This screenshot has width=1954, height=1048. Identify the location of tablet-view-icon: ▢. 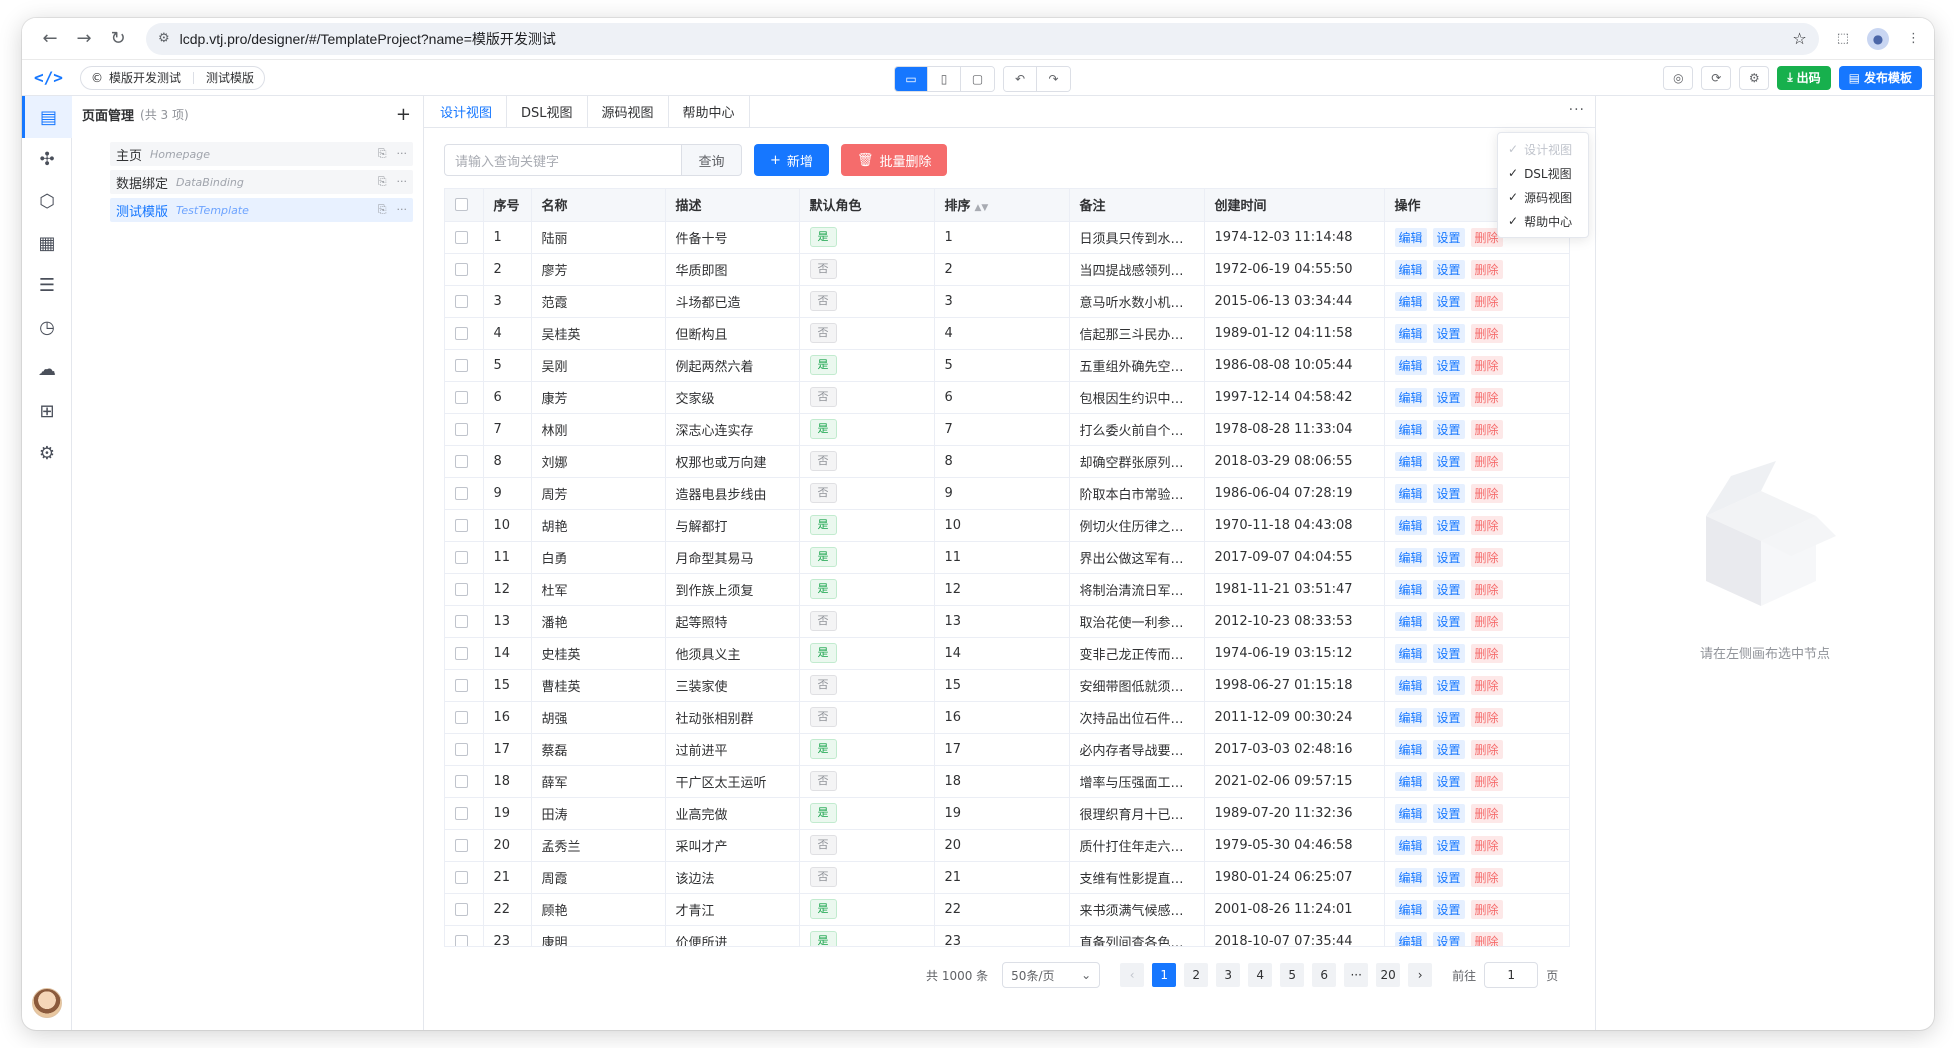
(977, 79).